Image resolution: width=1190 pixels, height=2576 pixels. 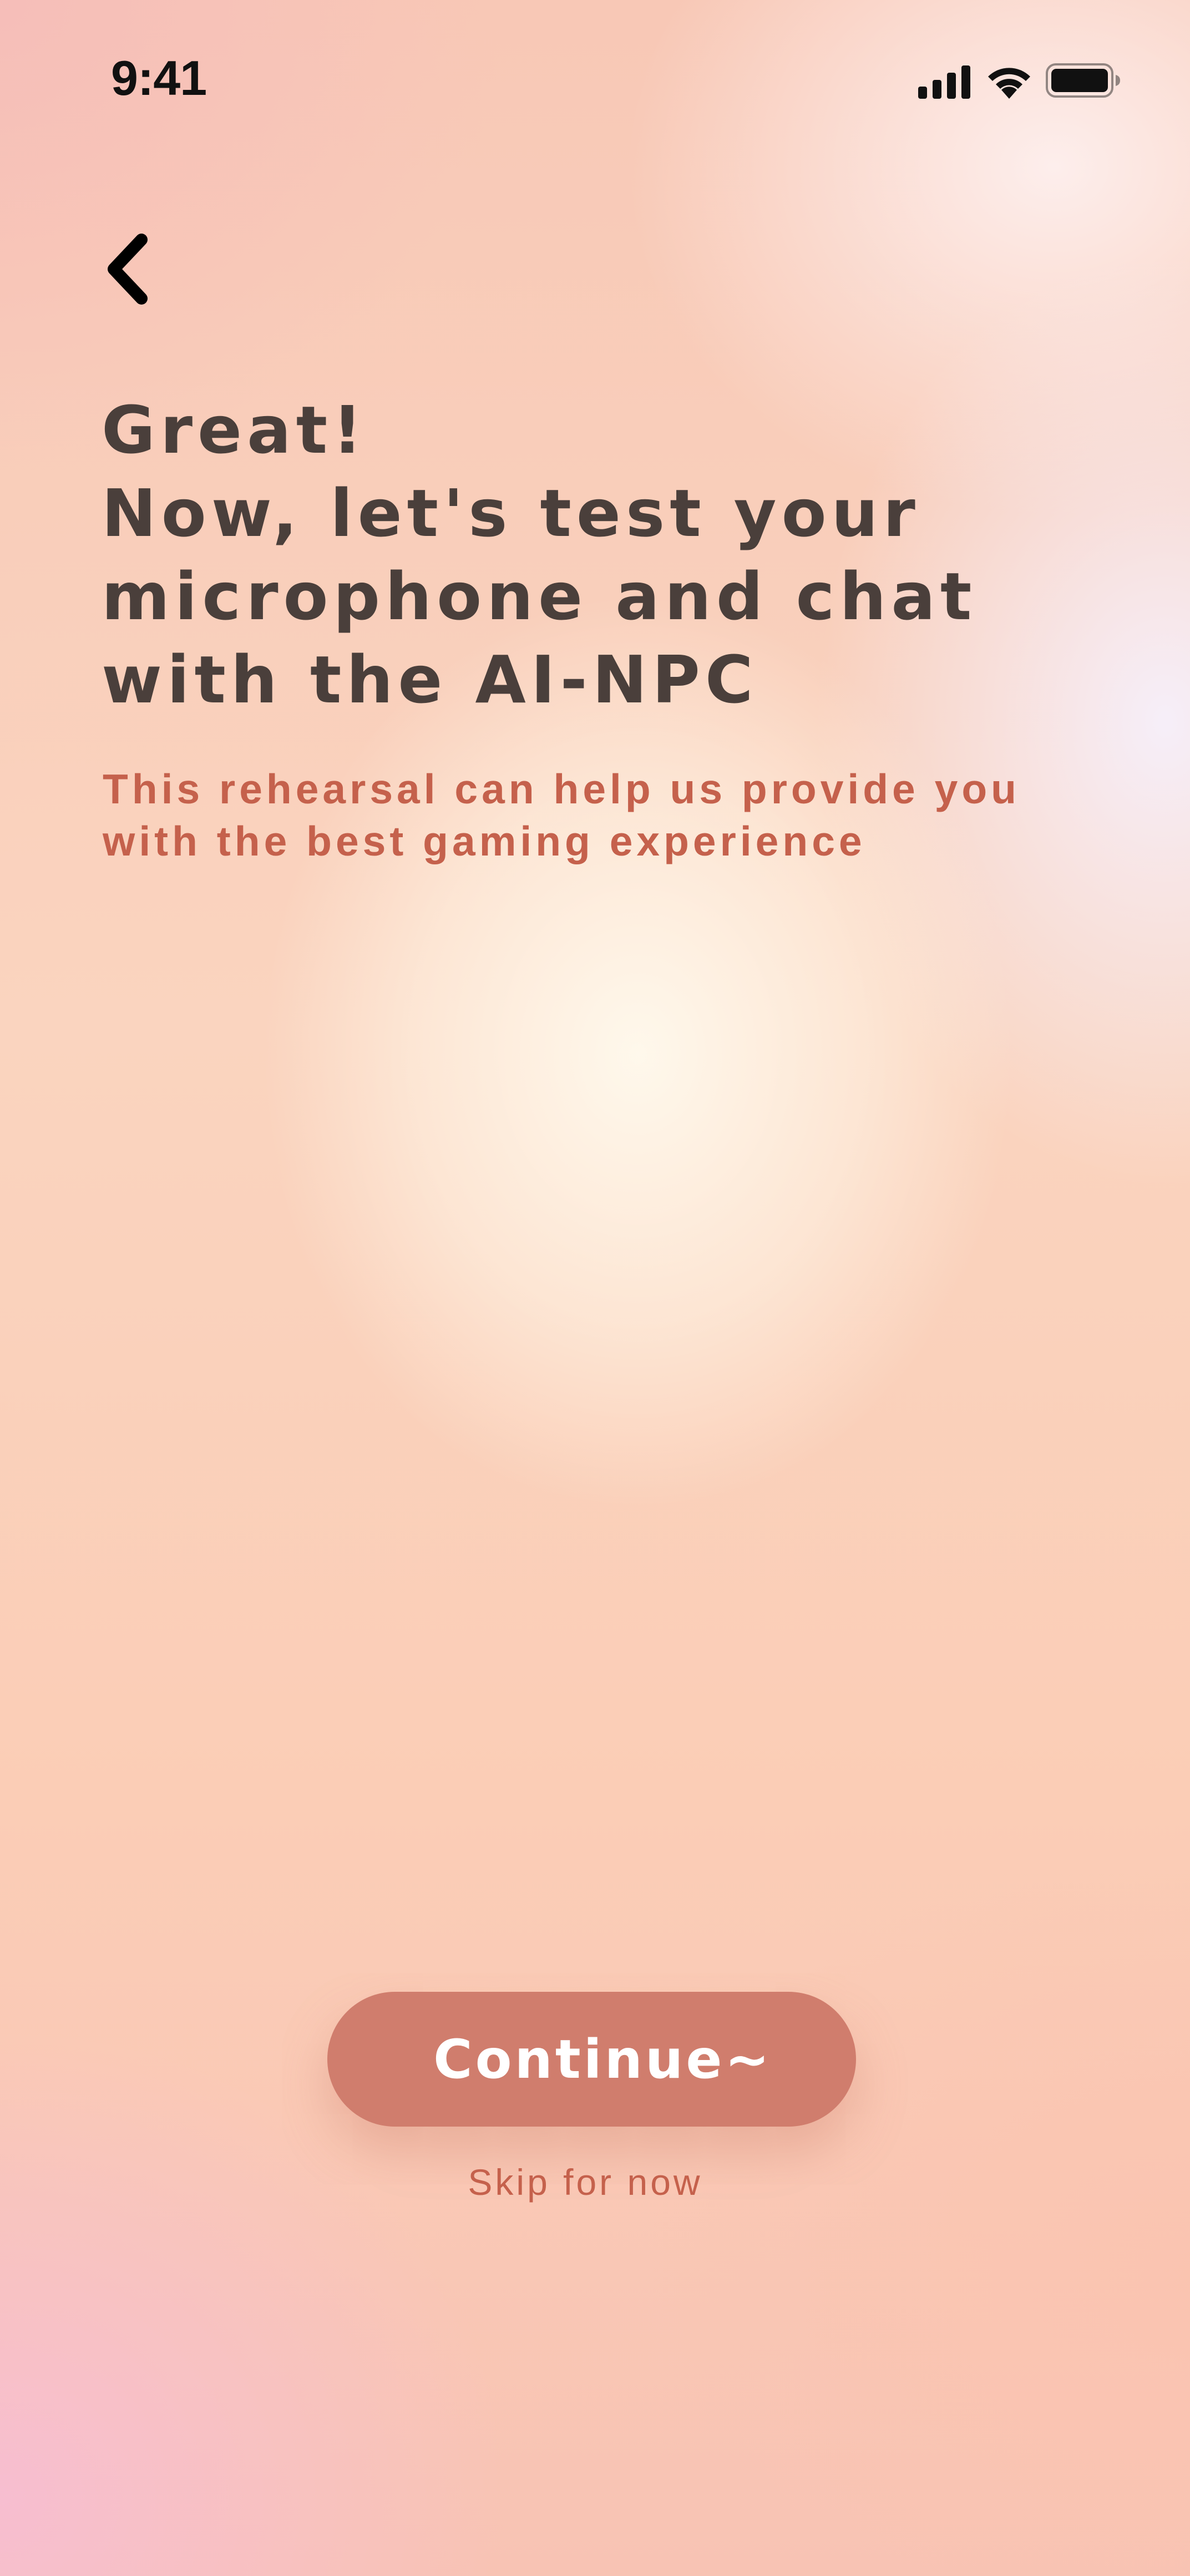 I want to click on skip-link: Skip for now, so click(x=585, y=2182).